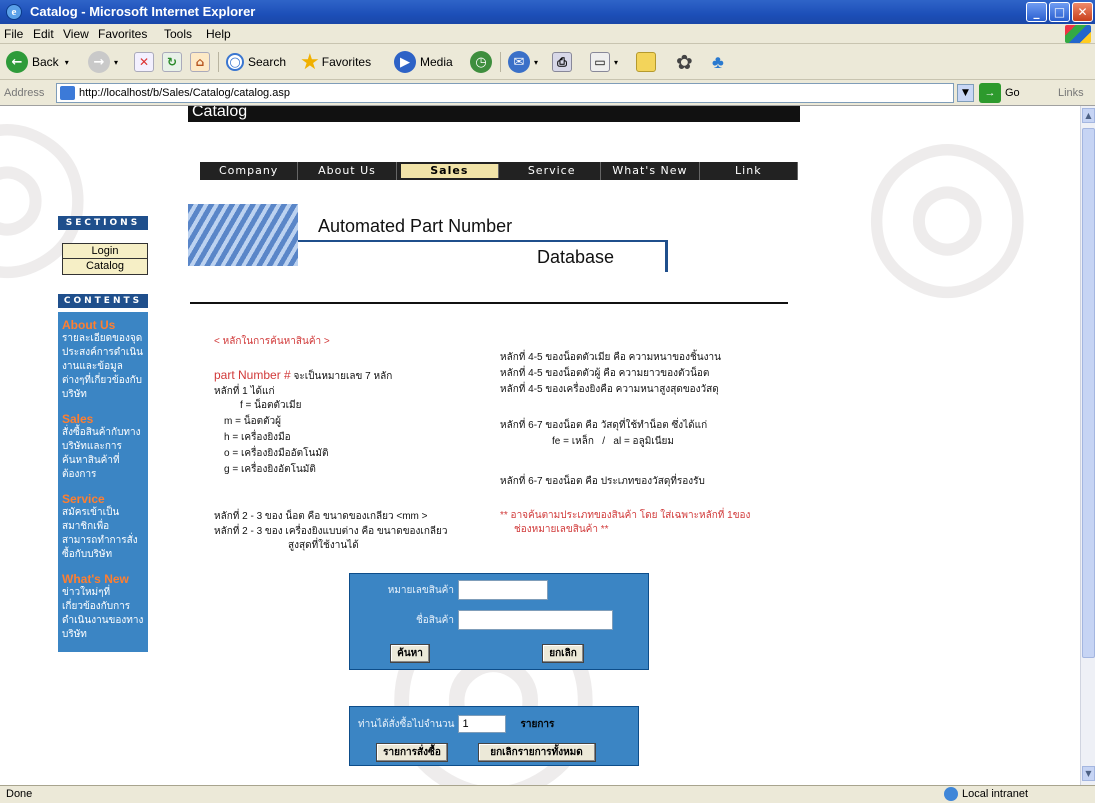 This screenshot has width=1095, height=803. Describe the element at coordinates (482, 241) in the screenshot. I see `banner-rule` at that location.